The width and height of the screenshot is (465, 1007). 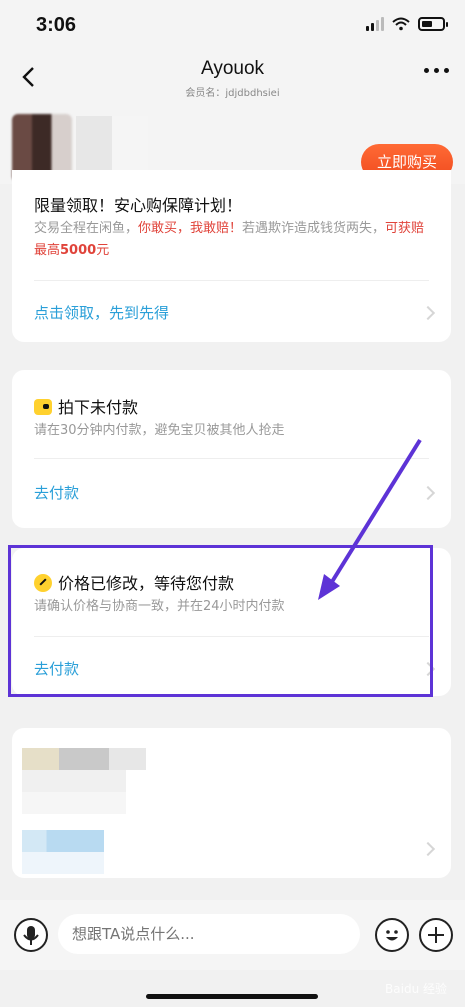 I want to click on input-bar, so click(x=232, y=935).